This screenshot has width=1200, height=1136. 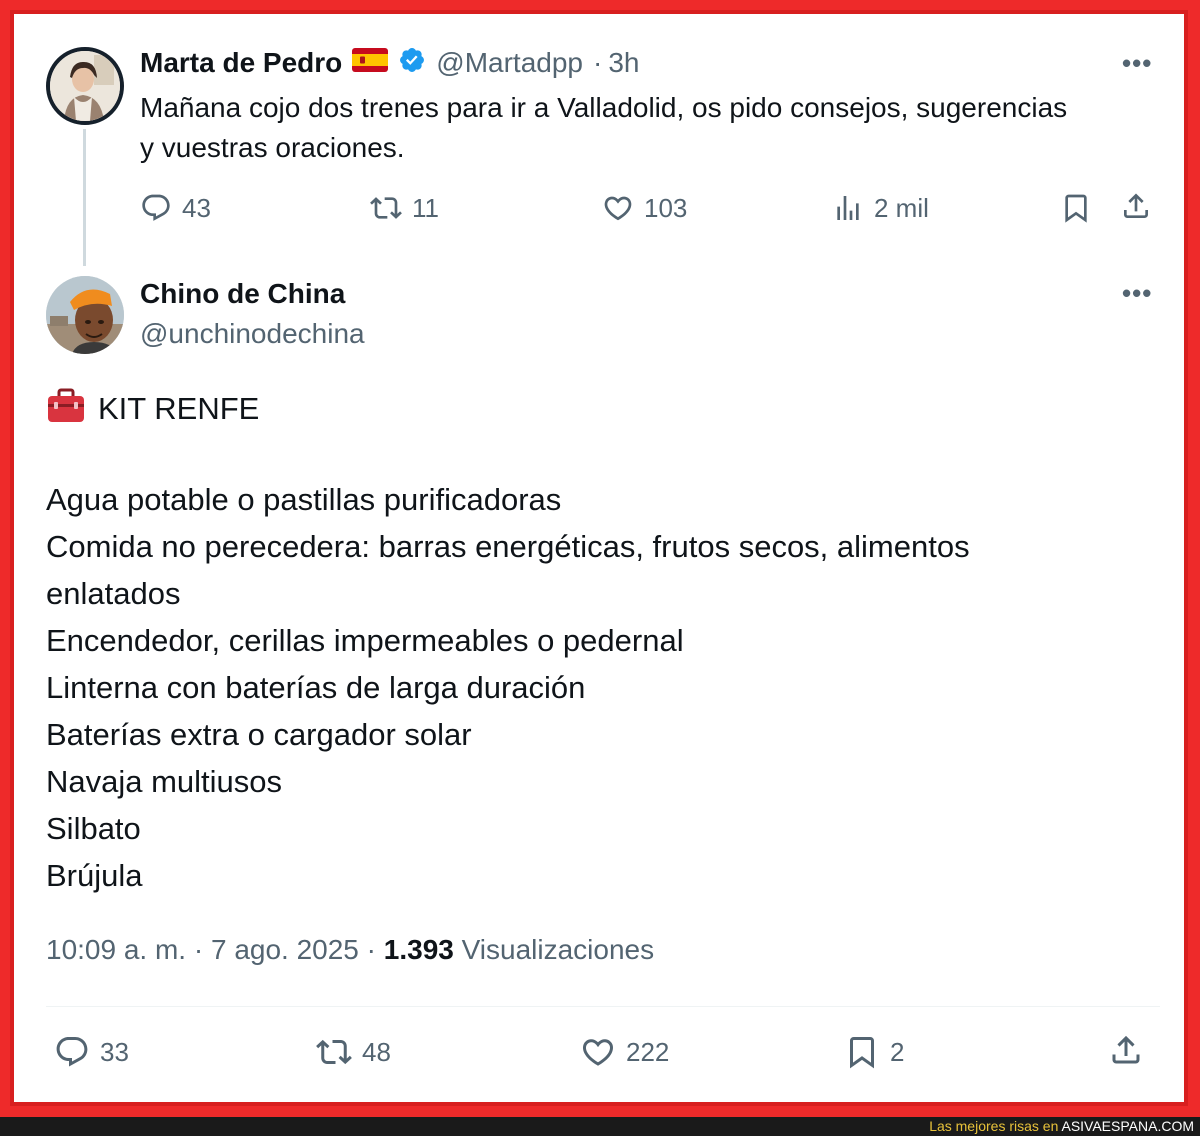 What do you see at coordinates (666, 207) in the screenshot?
I see `like-count: 103` at bounding box center [666, 207].